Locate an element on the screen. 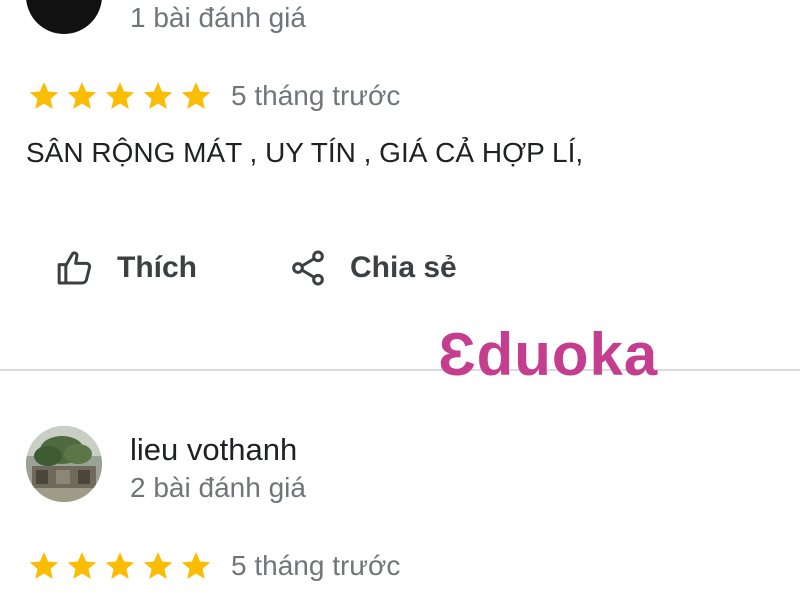  thumbs-up-icon is located at coordinates (74, 268).